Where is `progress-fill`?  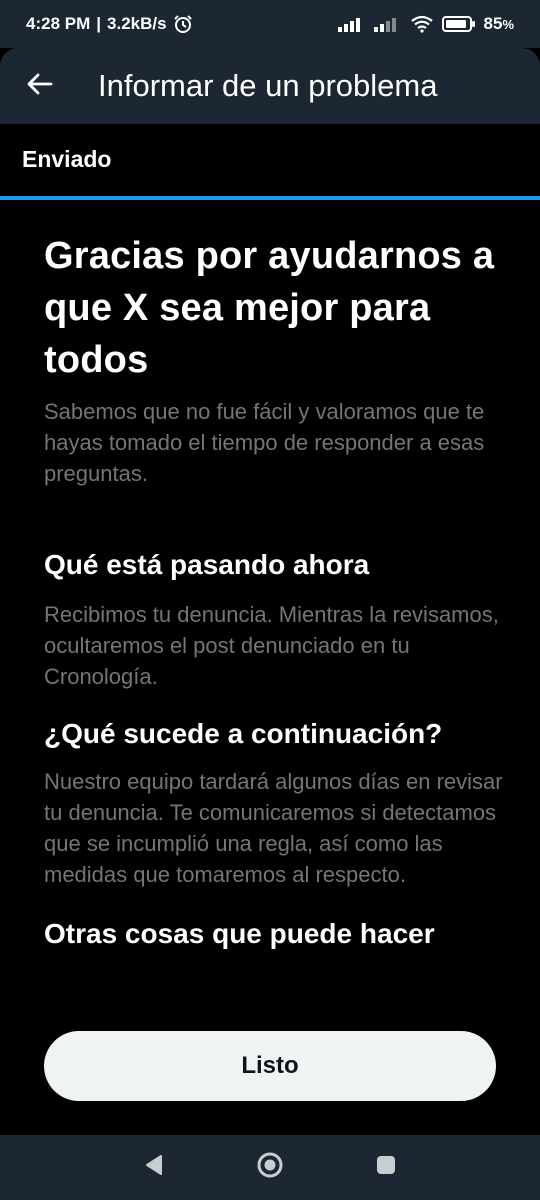
progress-fill is located at coordinates (270, 198).